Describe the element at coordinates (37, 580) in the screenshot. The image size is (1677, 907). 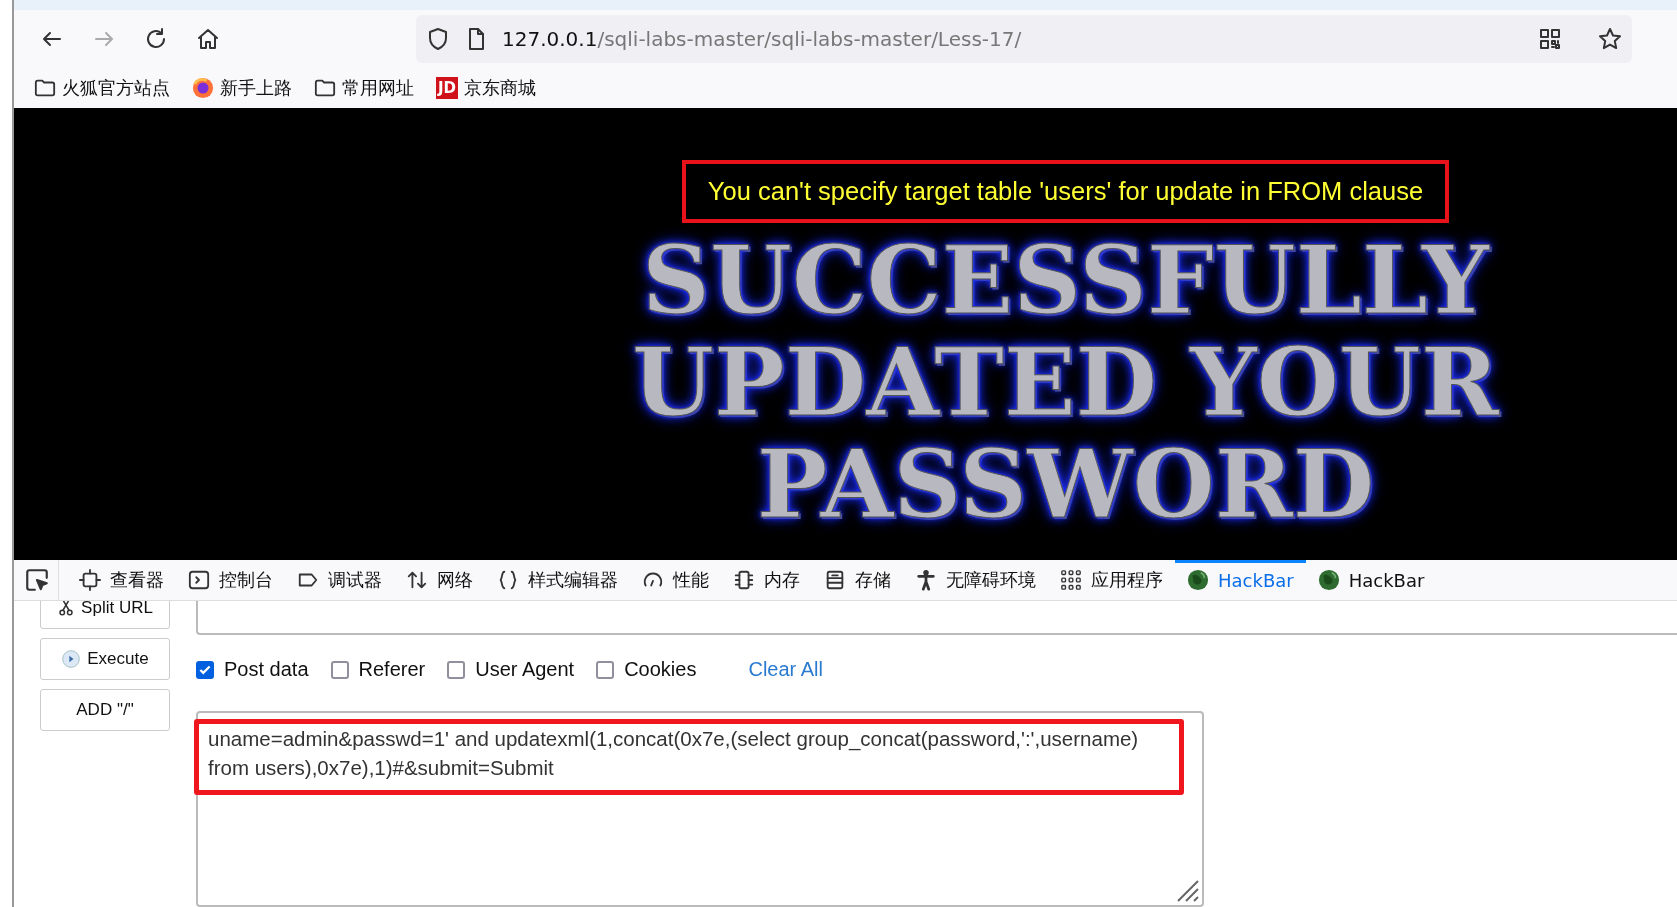
I see `element-picker-icon` at that location.